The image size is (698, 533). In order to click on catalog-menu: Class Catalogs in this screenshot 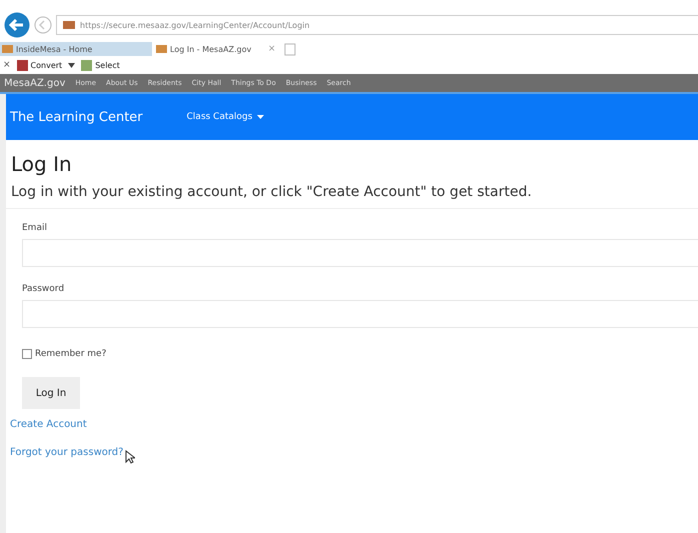, I will do `click(225, 117)`.